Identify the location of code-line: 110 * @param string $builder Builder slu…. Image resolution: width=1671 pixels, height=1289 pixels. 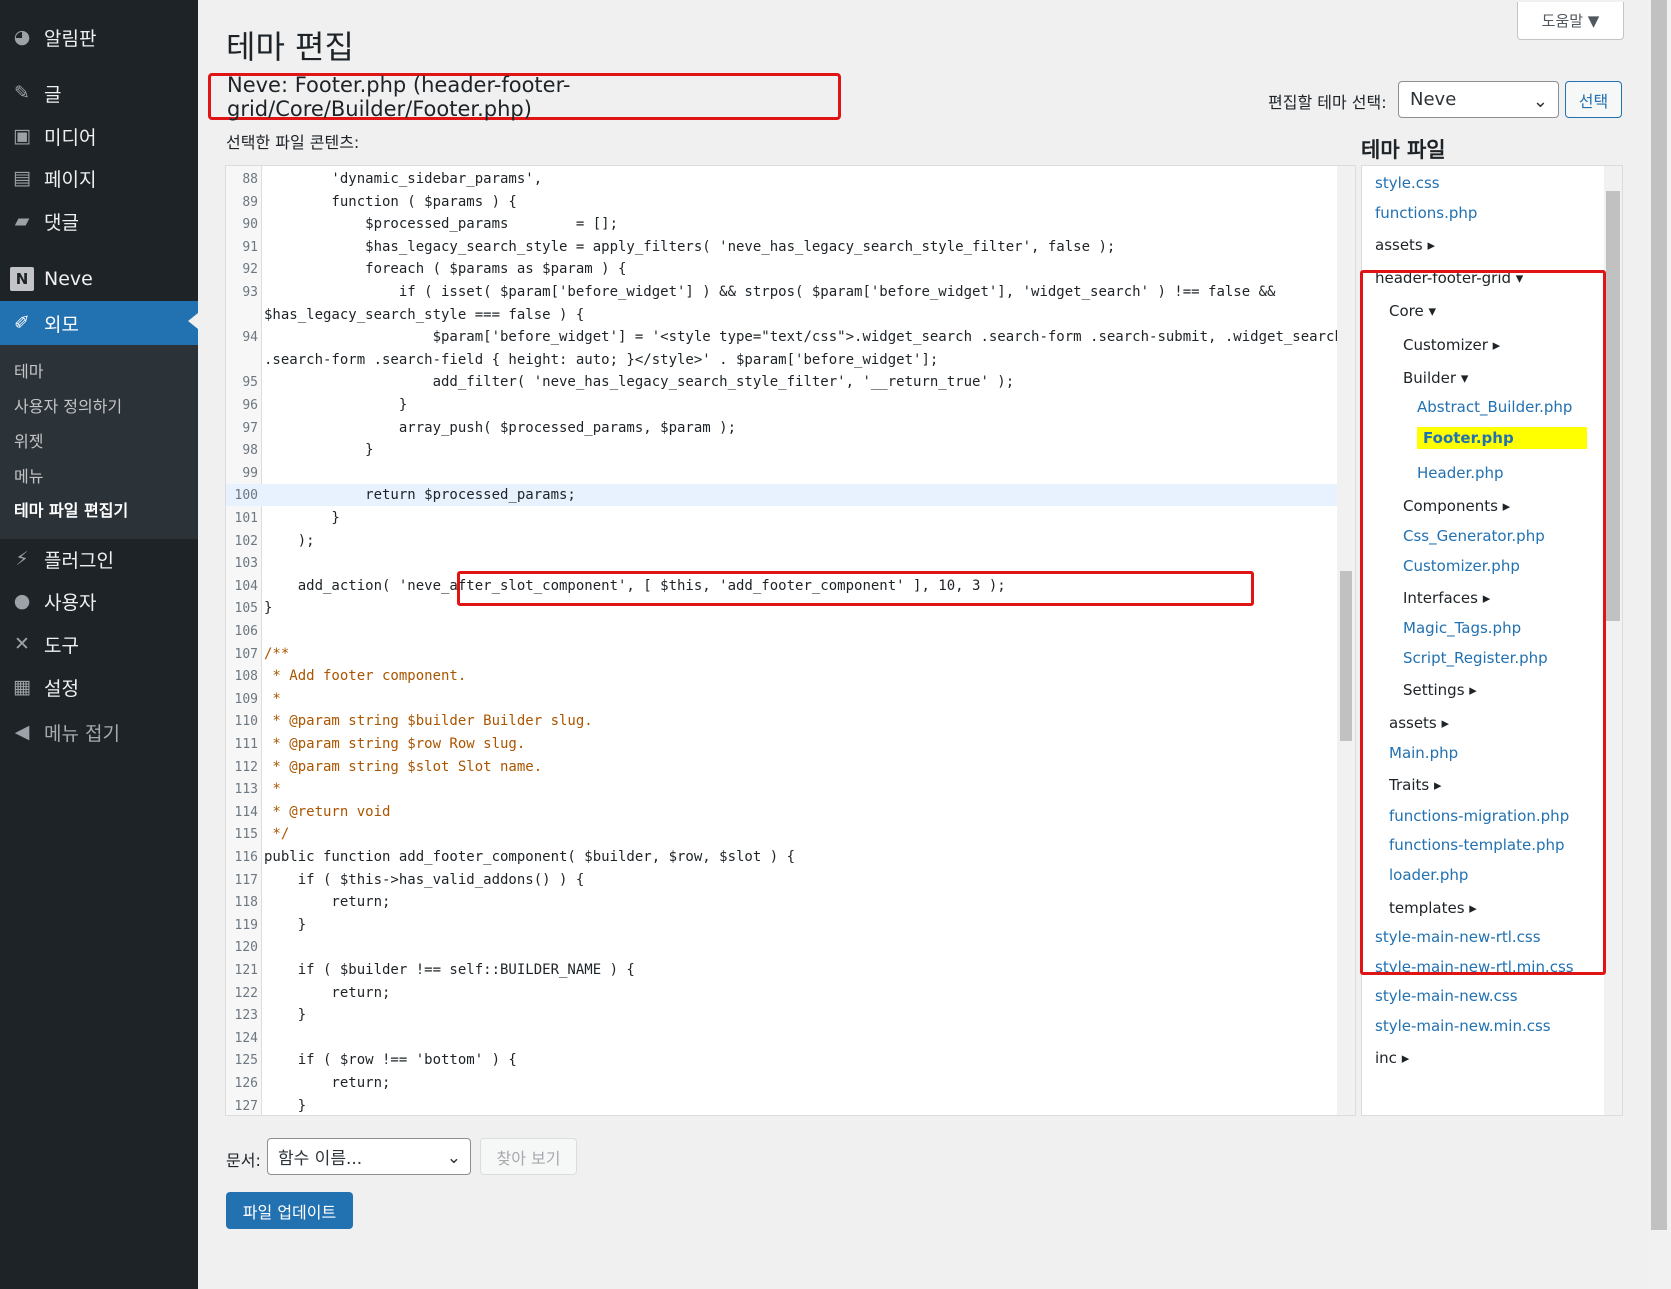
(782, 721).